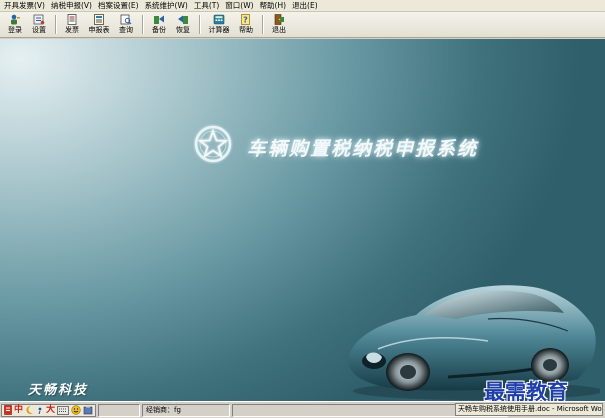 This screenshot has height=418, width=605. What do you see at coordinates (363, 149) in the screenshot?
I see `system-title: 车辆购置税纳税申报系统` at bounding box center [363, 149].